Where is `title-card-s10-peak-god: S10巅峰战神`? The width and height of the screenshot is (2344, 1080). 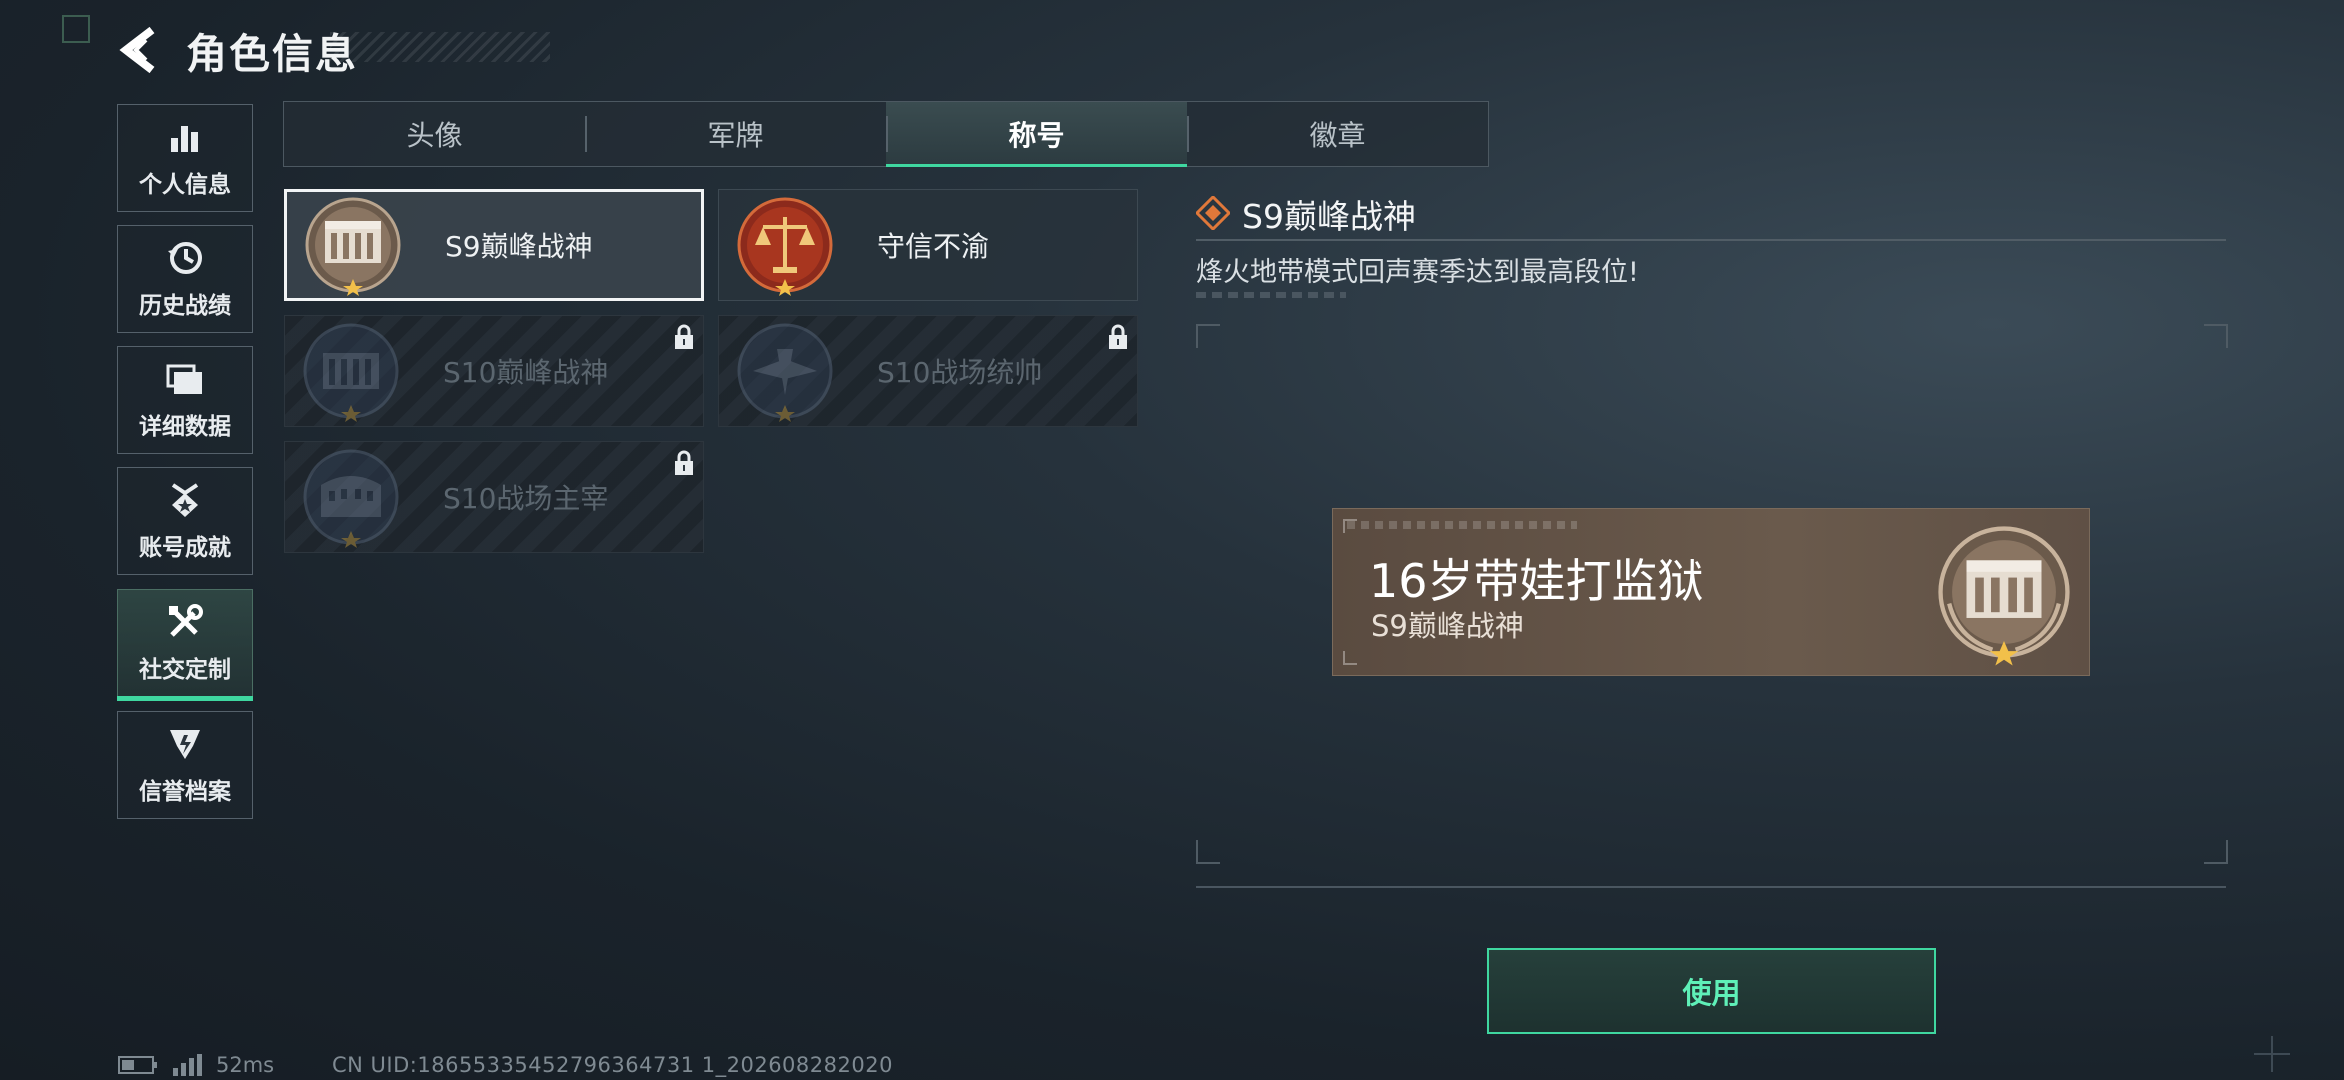
title-card-s10-peak-god: S10巅峰战神 is located at coordinates (494, 371).